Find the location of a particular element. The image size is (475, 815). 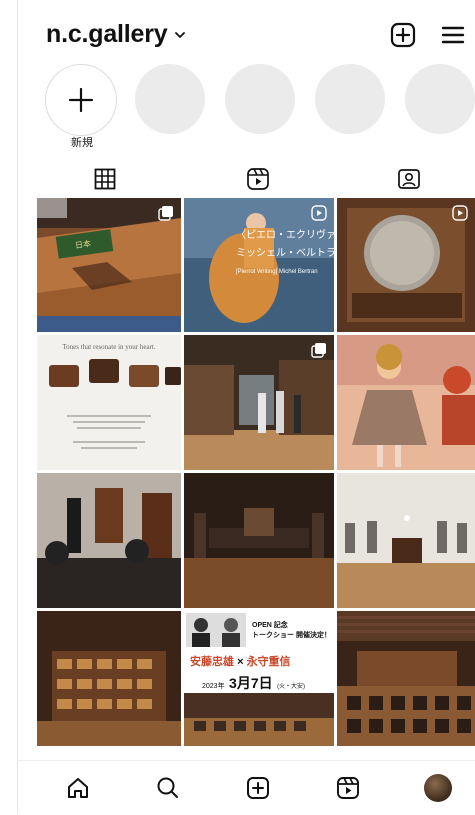

tab-posts-grid is located at coordinates (105, 179).